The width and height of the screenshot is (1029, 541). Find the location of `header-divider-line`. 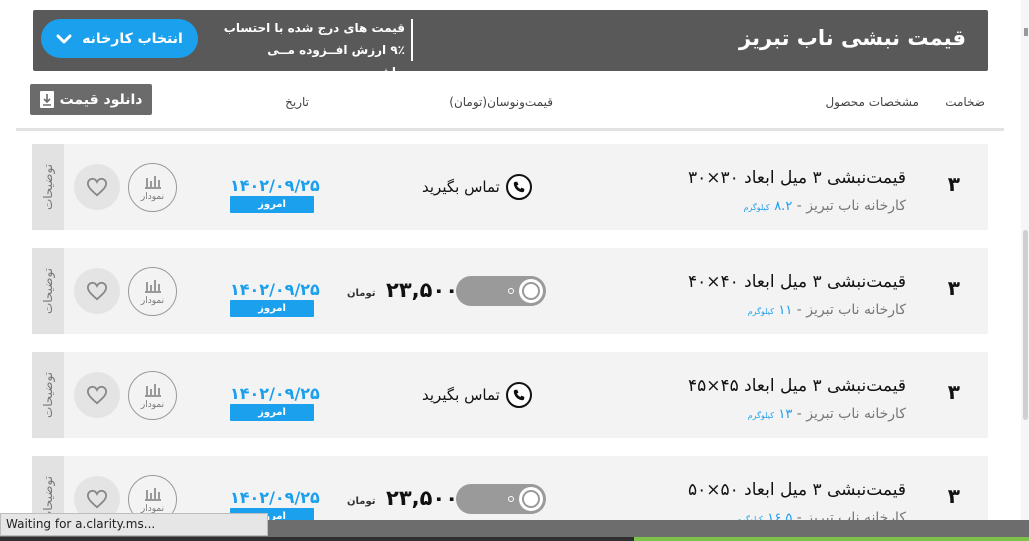

header-divider-line is located at coordinates (510, 129).